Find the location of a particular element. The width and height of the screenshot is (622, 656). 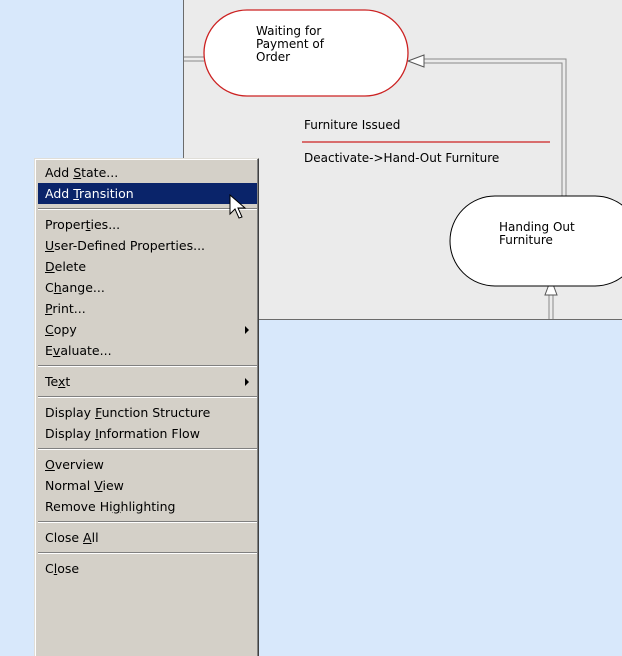

menu-item-remove-highlighting: Remove Highlighting is located at coordinates (147, 506).